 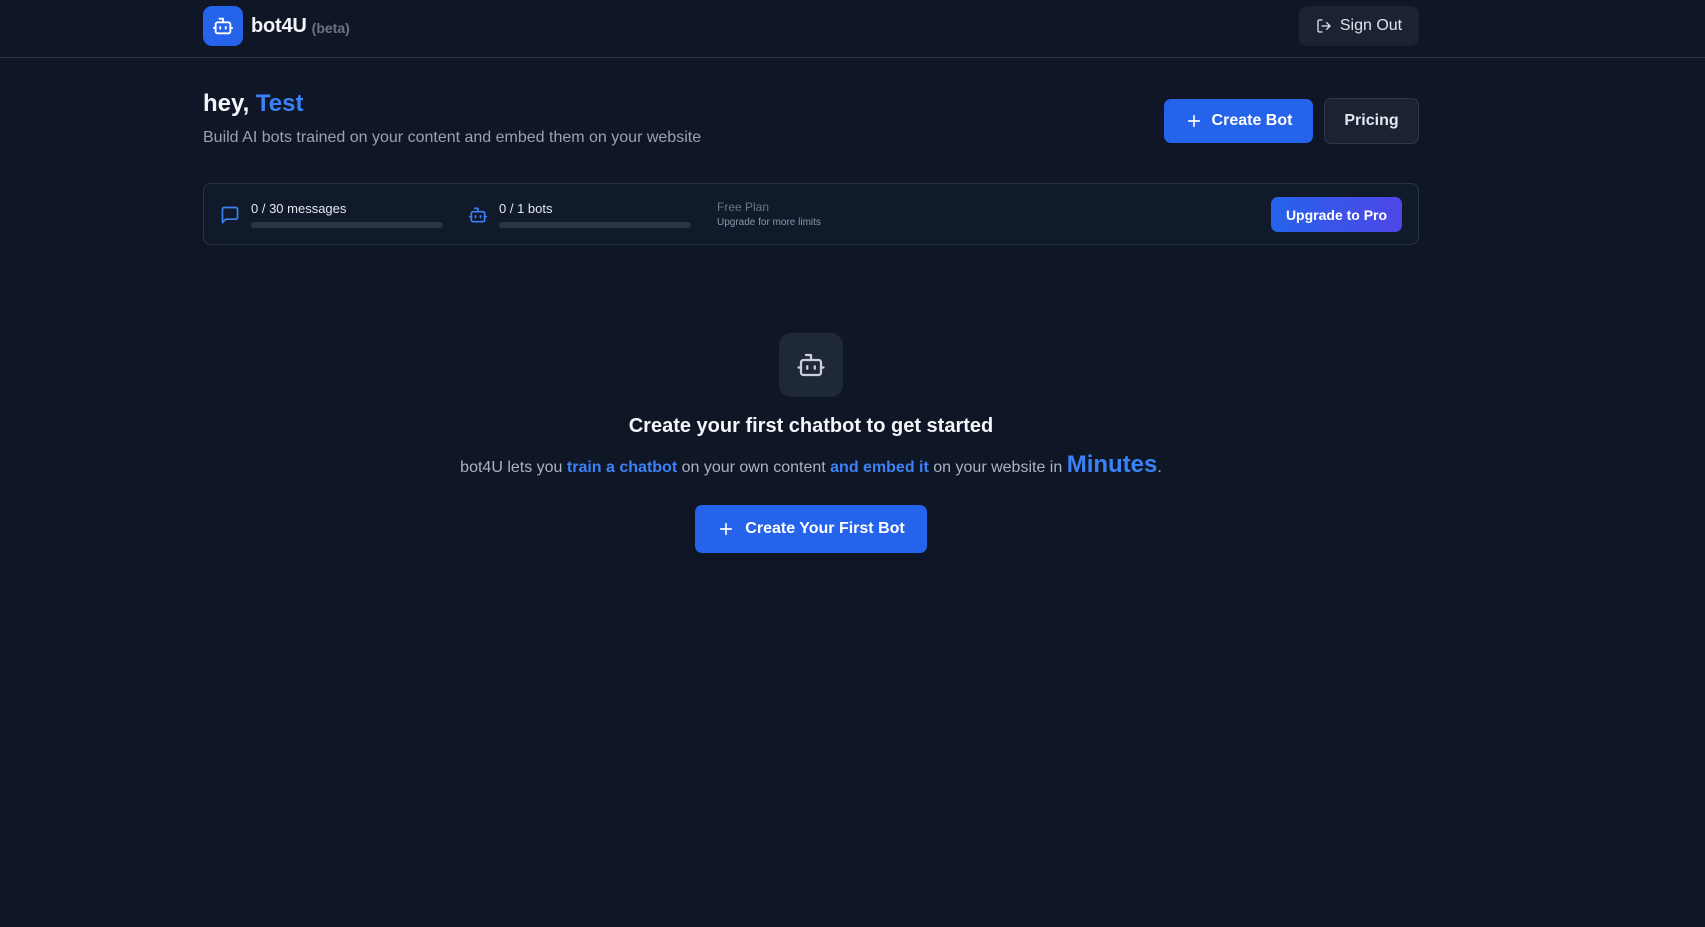 What do you see at coordinates (825, 528) in the screenshot?
I see `create-first-bot-label: Create Your First Bot` at bounding box center [825, 528].